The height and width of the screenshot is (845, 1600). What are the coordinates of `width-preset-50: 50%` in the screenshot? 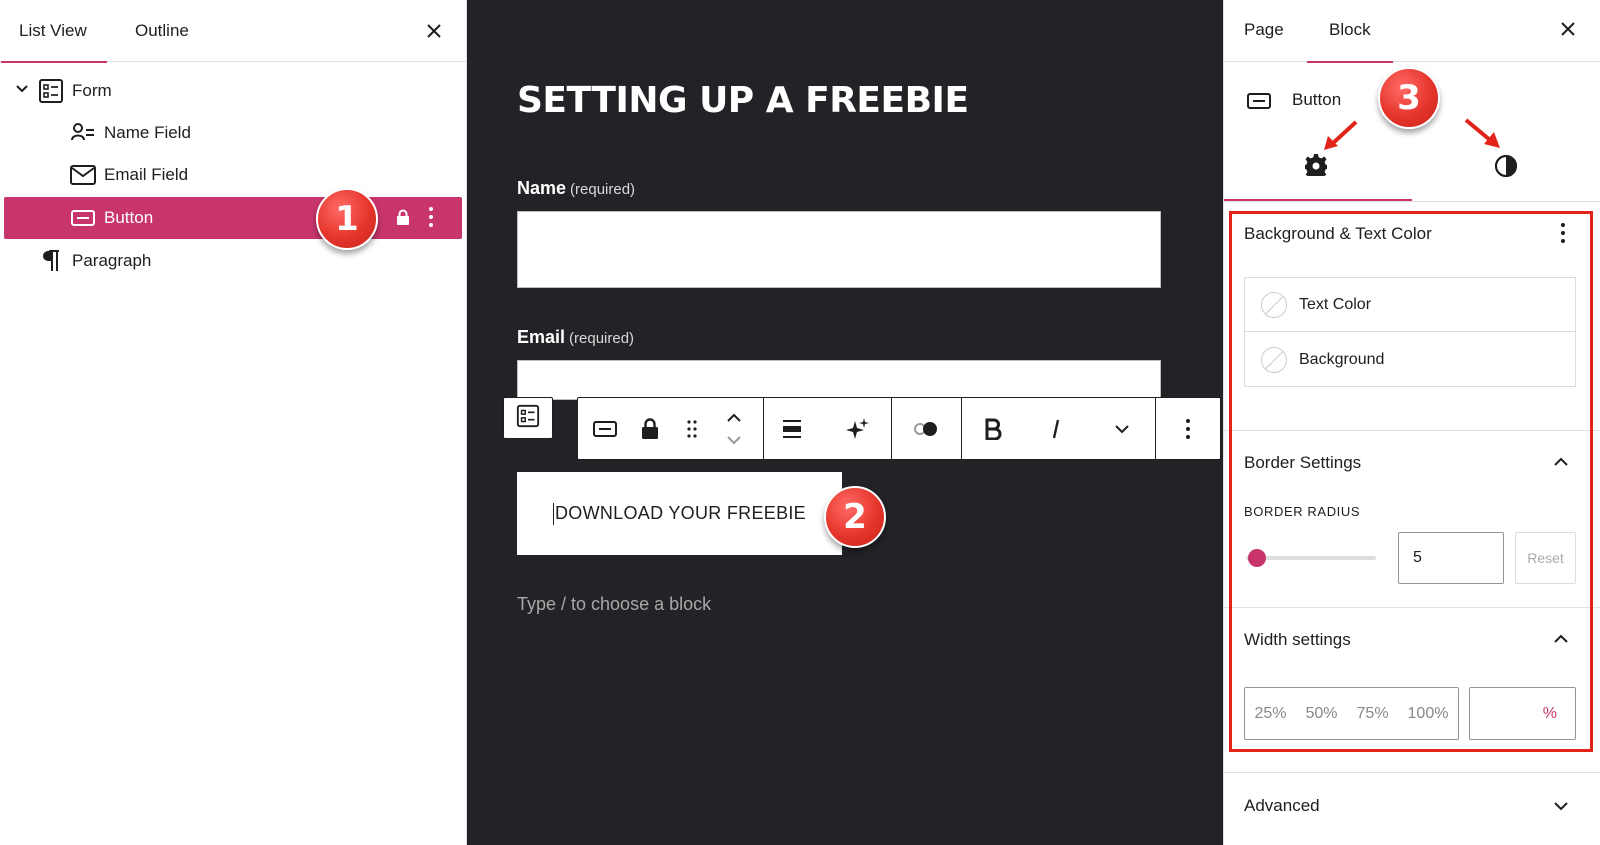 It's located at (1322, 714).